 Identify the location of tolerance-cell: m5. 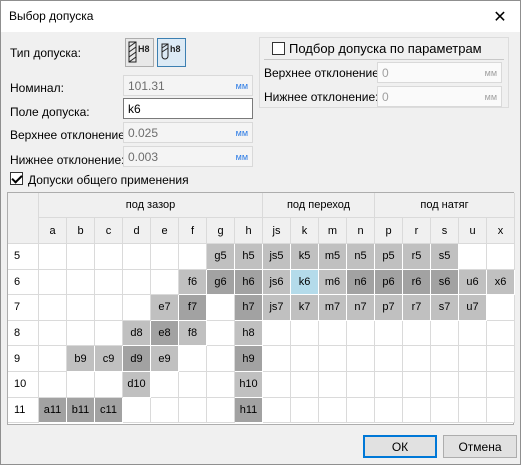
(333, 257).